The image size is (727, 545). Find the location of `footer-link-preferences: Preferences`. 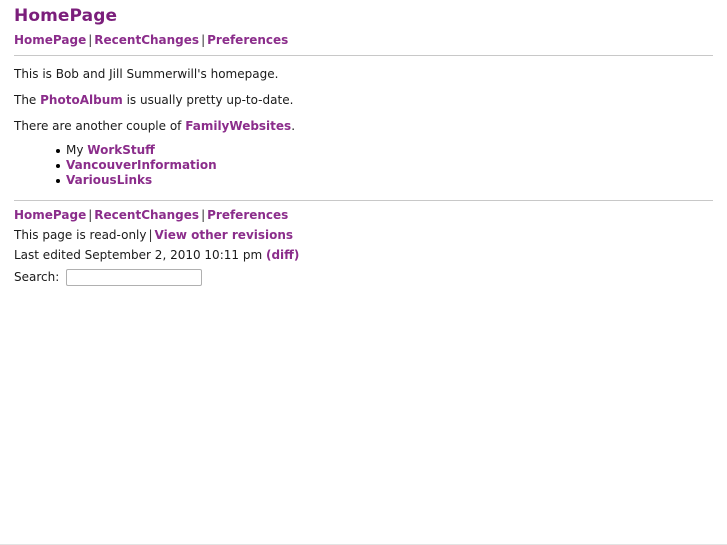

footer-link-preferences: Preferences is located at coordinates (247, 215).